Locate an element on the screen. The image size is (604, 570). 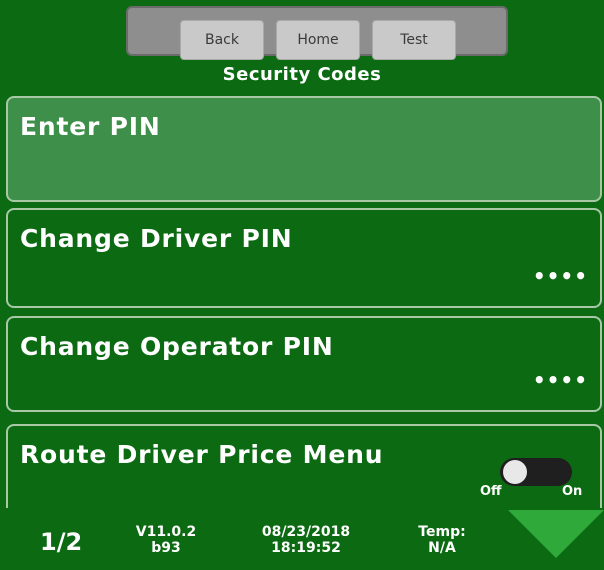
toggle-on-label: On is located at coordinates (572, 491).